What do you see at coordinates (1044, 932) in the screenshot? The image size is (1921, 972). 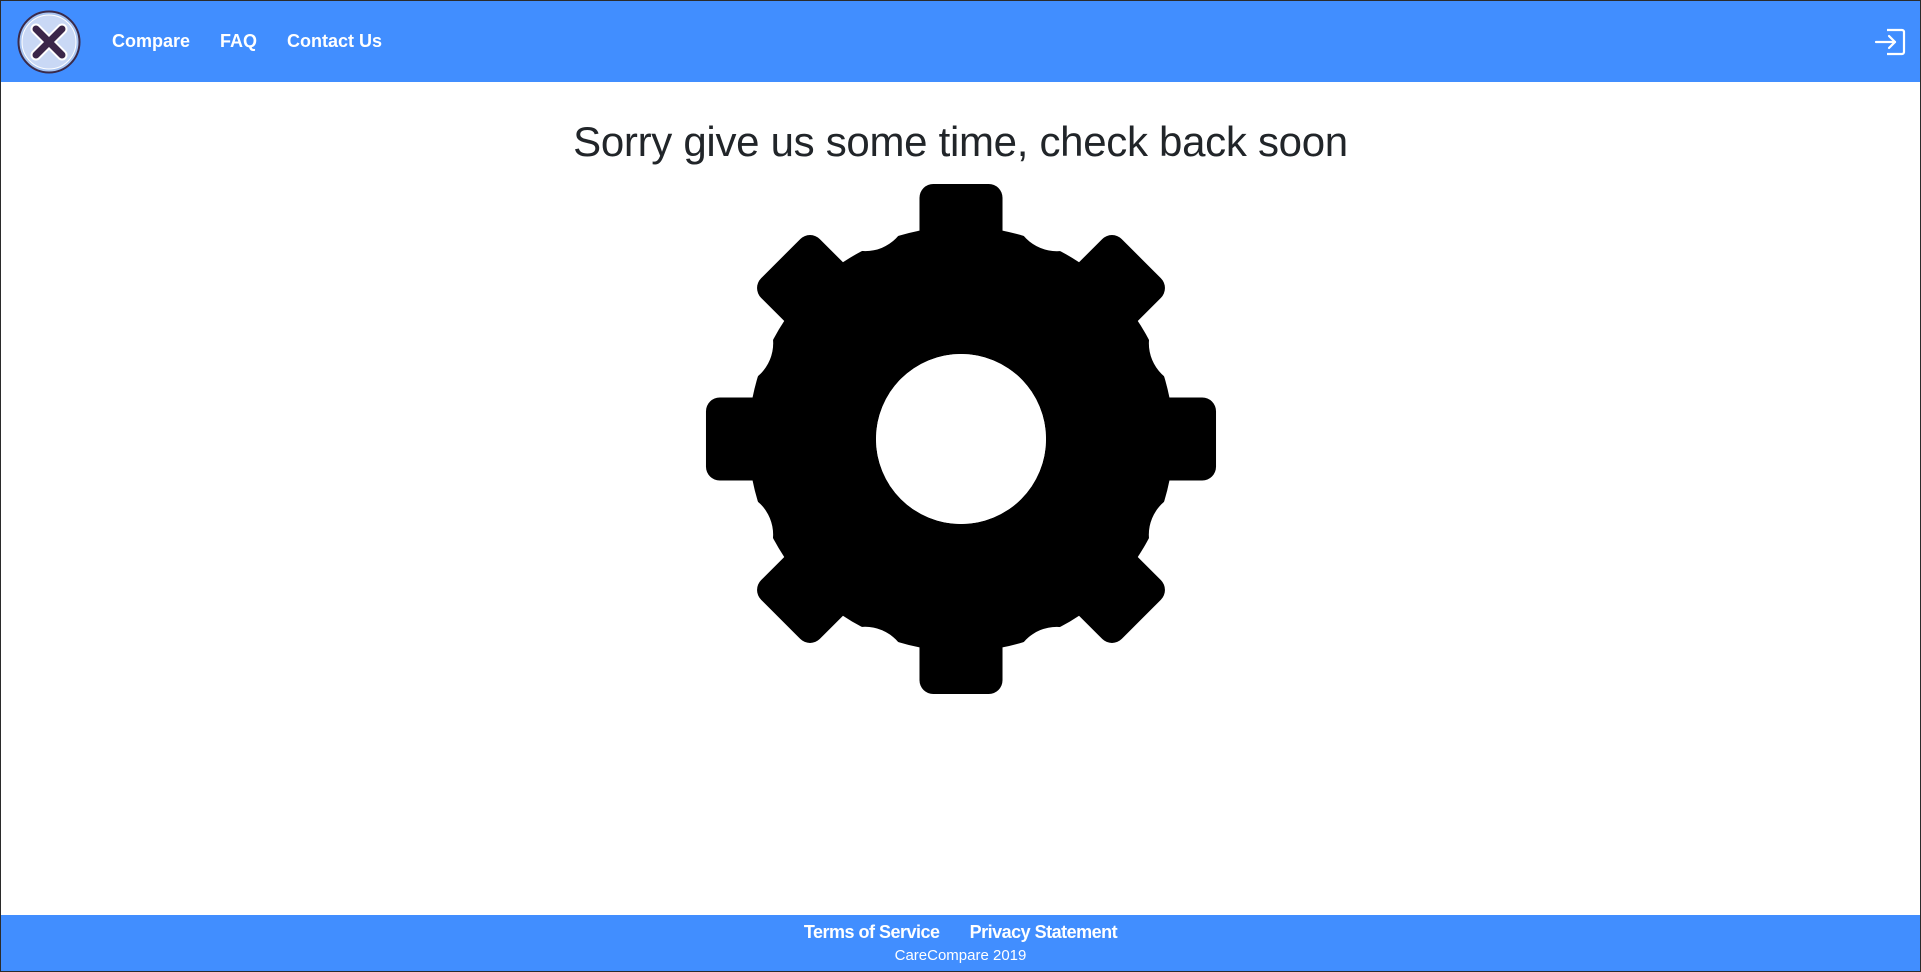 I see `privacy-statement-link: Privacy Statement` at bounding box center [1044, 932].